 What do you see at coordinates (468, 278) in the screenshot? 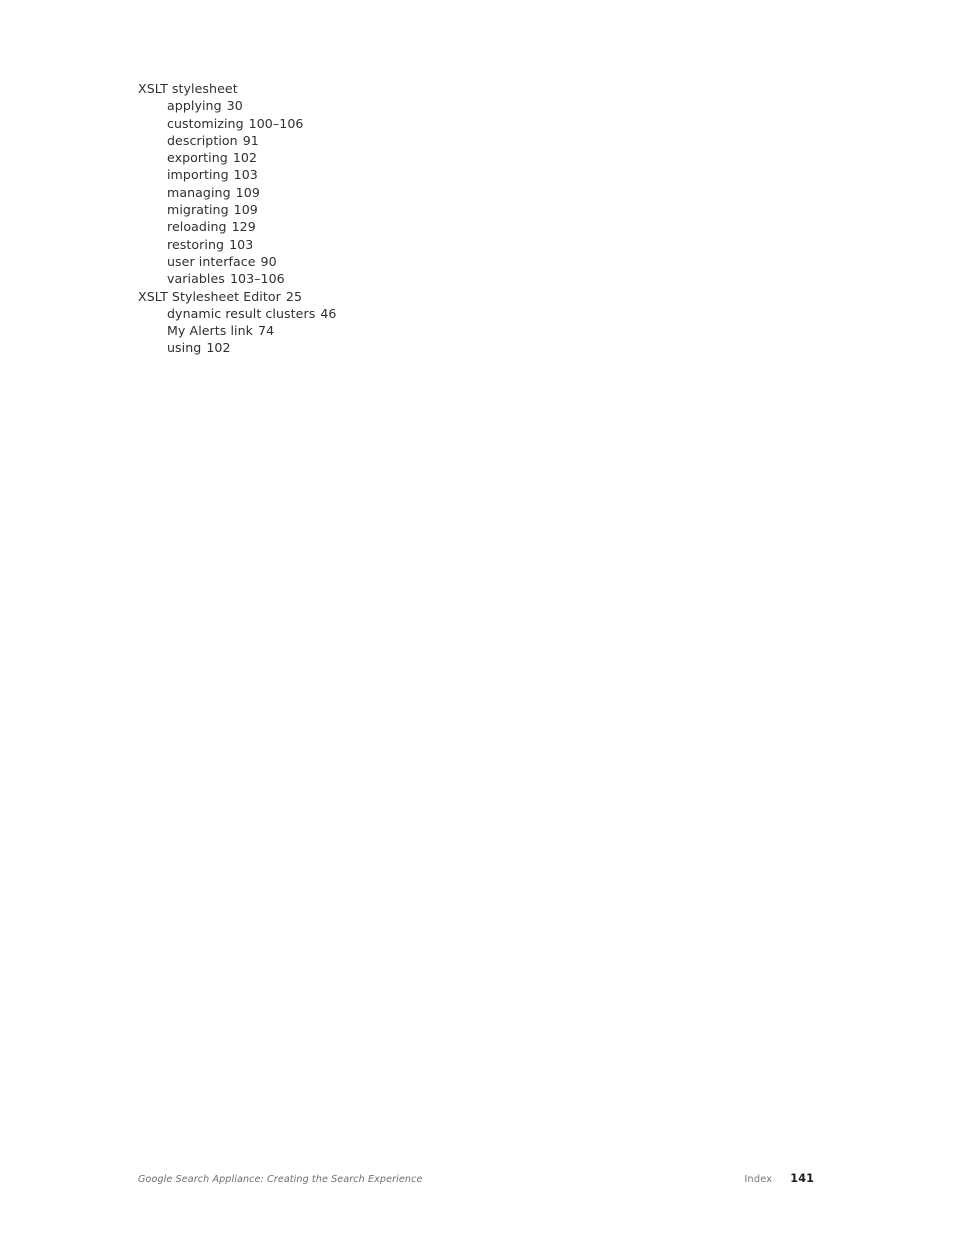
I see `index-entry: variables 103–106` at bounding box center [468, 278].